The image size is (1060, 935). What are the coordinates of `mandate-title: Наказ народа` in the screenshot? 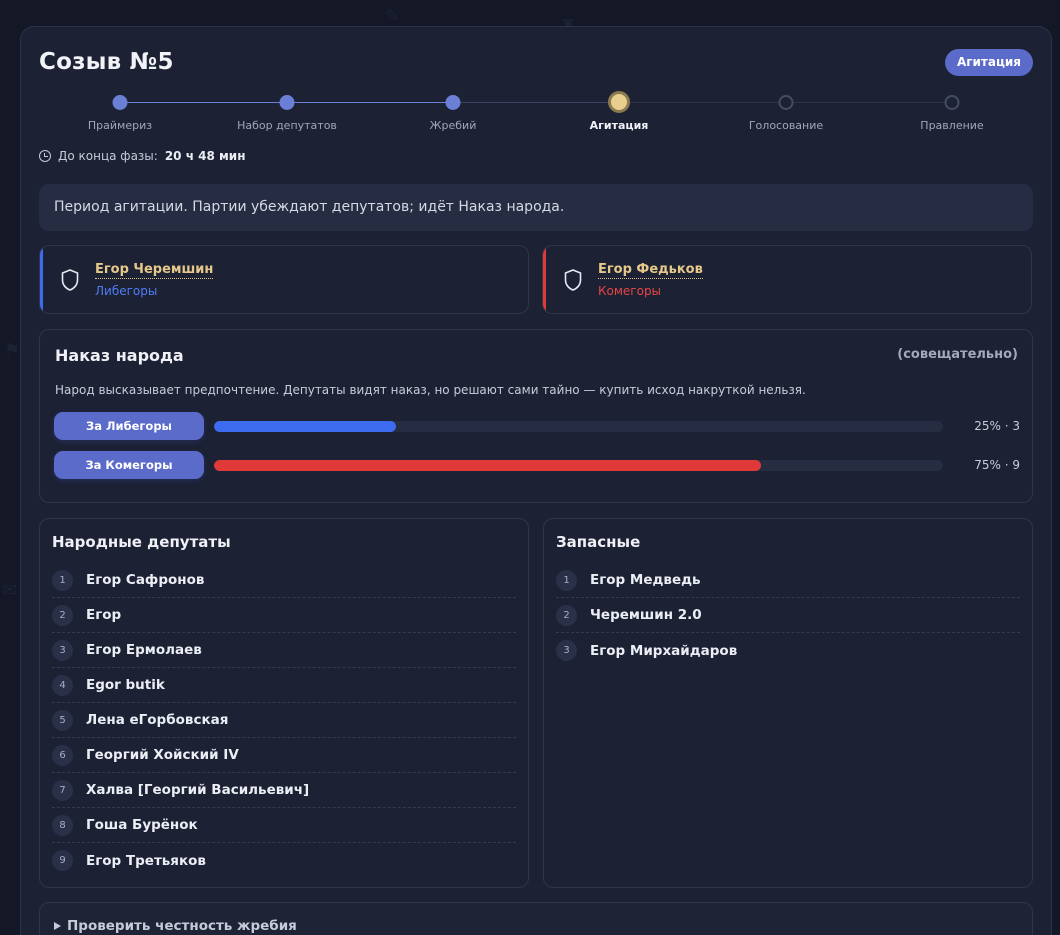 It's located at (119, 355).